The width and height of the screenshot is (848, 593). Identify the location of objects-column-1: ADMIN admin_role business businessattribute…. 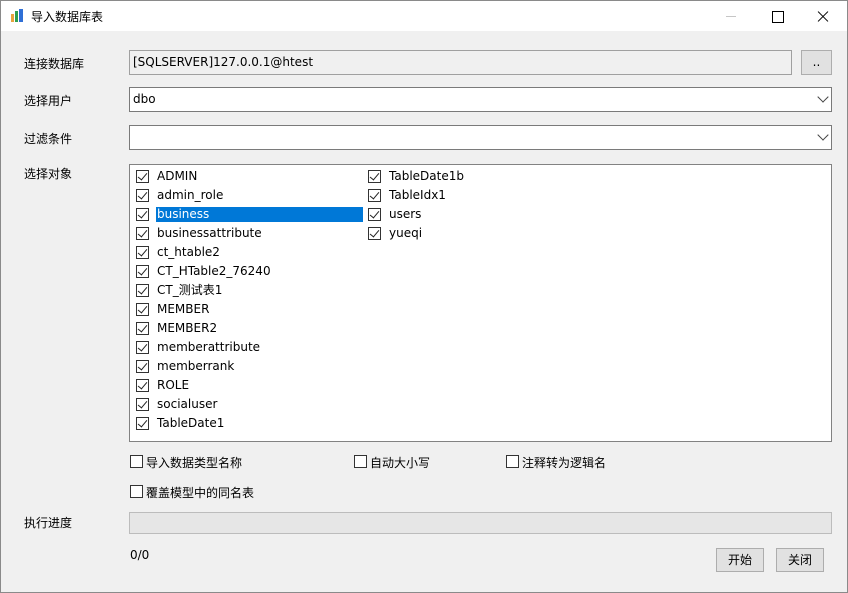
(250, 300).